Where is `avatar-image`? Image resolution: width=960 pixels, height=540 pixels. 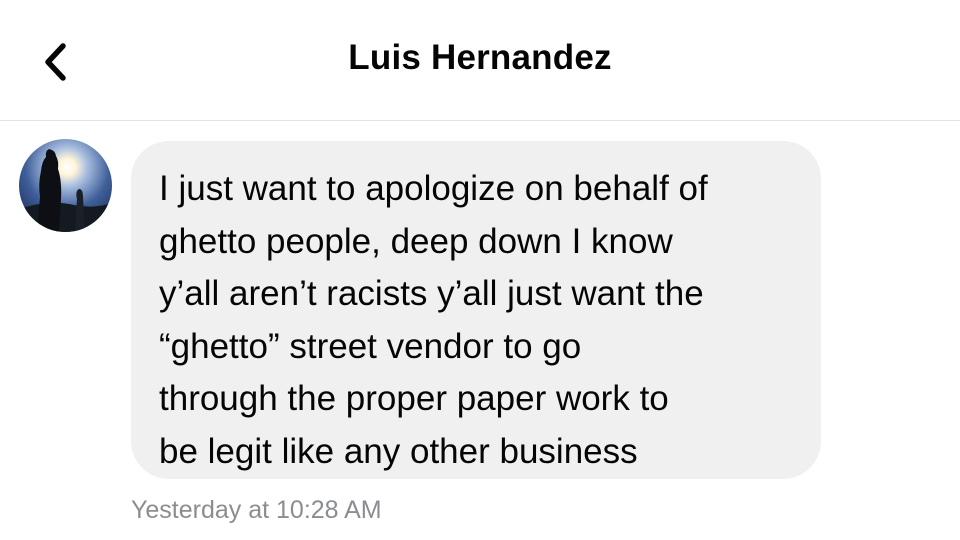 avatar-image is located at coordinates (65, 185).